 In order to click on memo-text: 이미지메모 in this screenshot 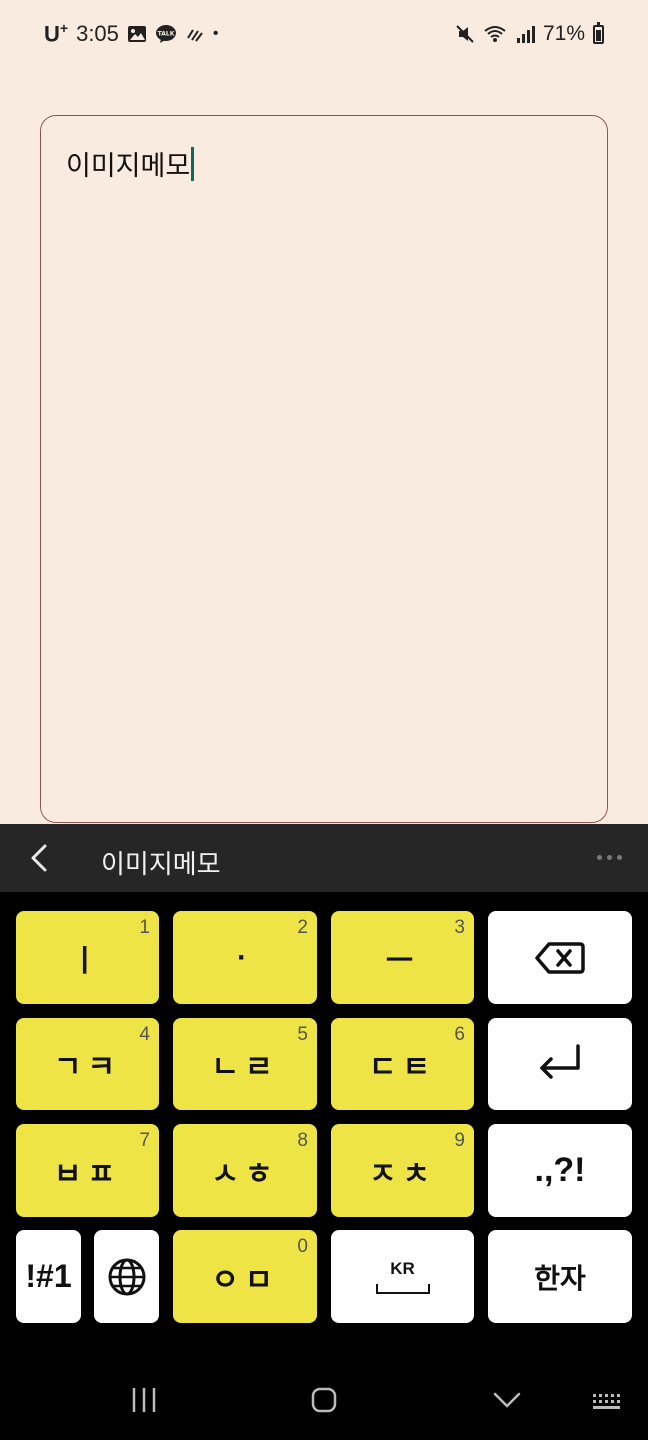, I will do `click(128, 166)`.